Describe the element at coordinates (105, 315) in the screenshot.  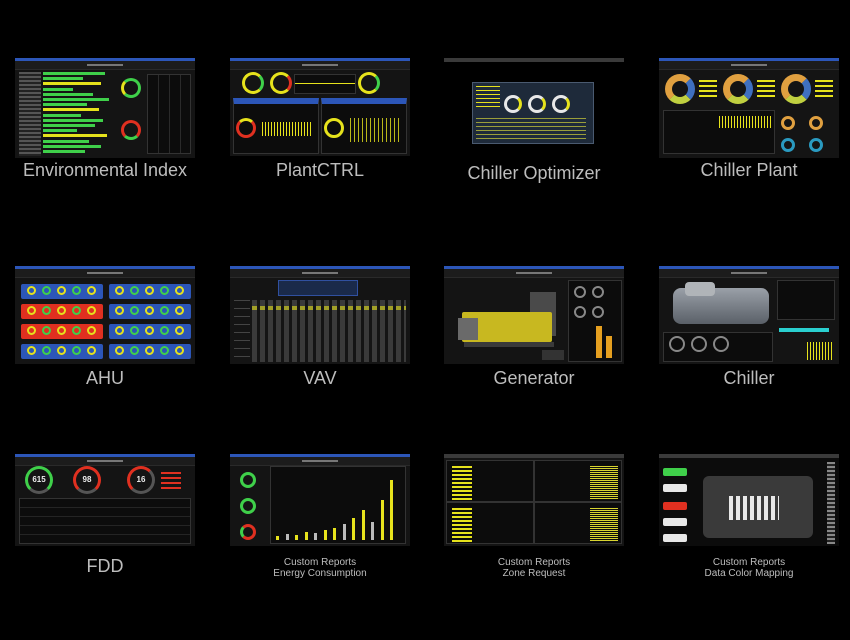
I see `thumbnail-ahu` at that location.